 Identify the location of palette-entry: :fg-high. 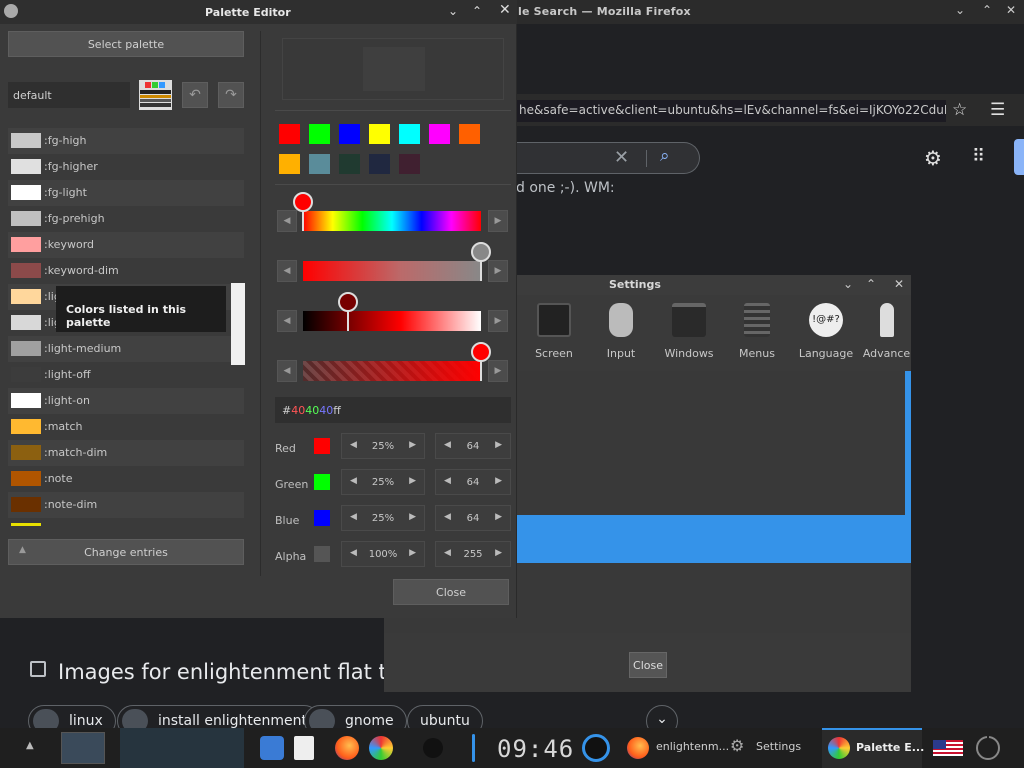
(126, 141).